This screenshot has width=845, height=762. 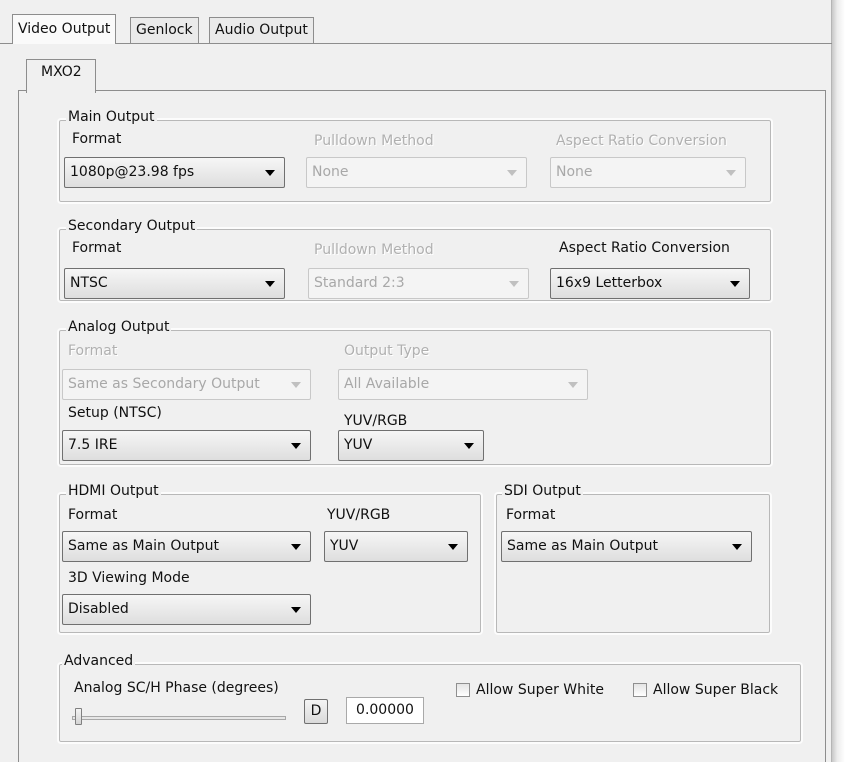 What do you see at coordinates (358, 445) in the screenshot?
I see `analog-yuvrgb-value: YUV` at bounding box center [358, 445].